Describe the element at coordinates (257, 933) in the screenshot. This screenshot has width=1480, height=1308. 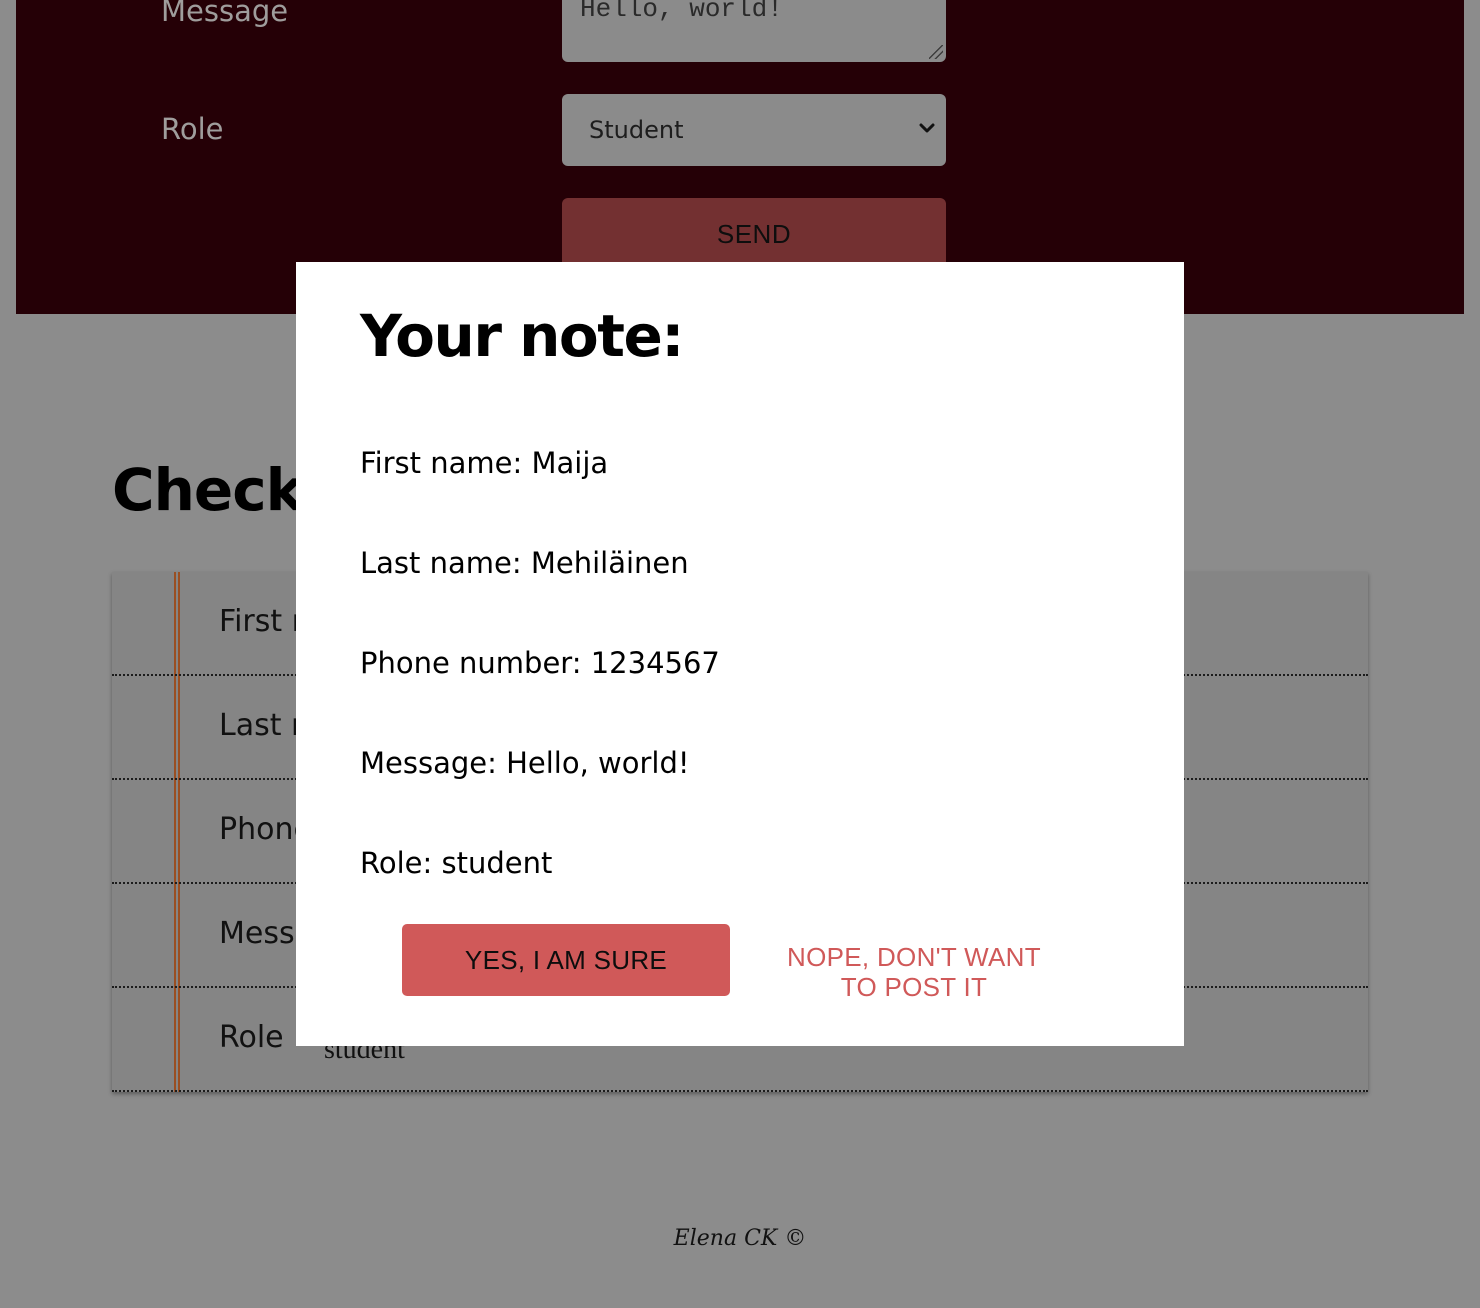
I see `row-label: Mess` at that location.